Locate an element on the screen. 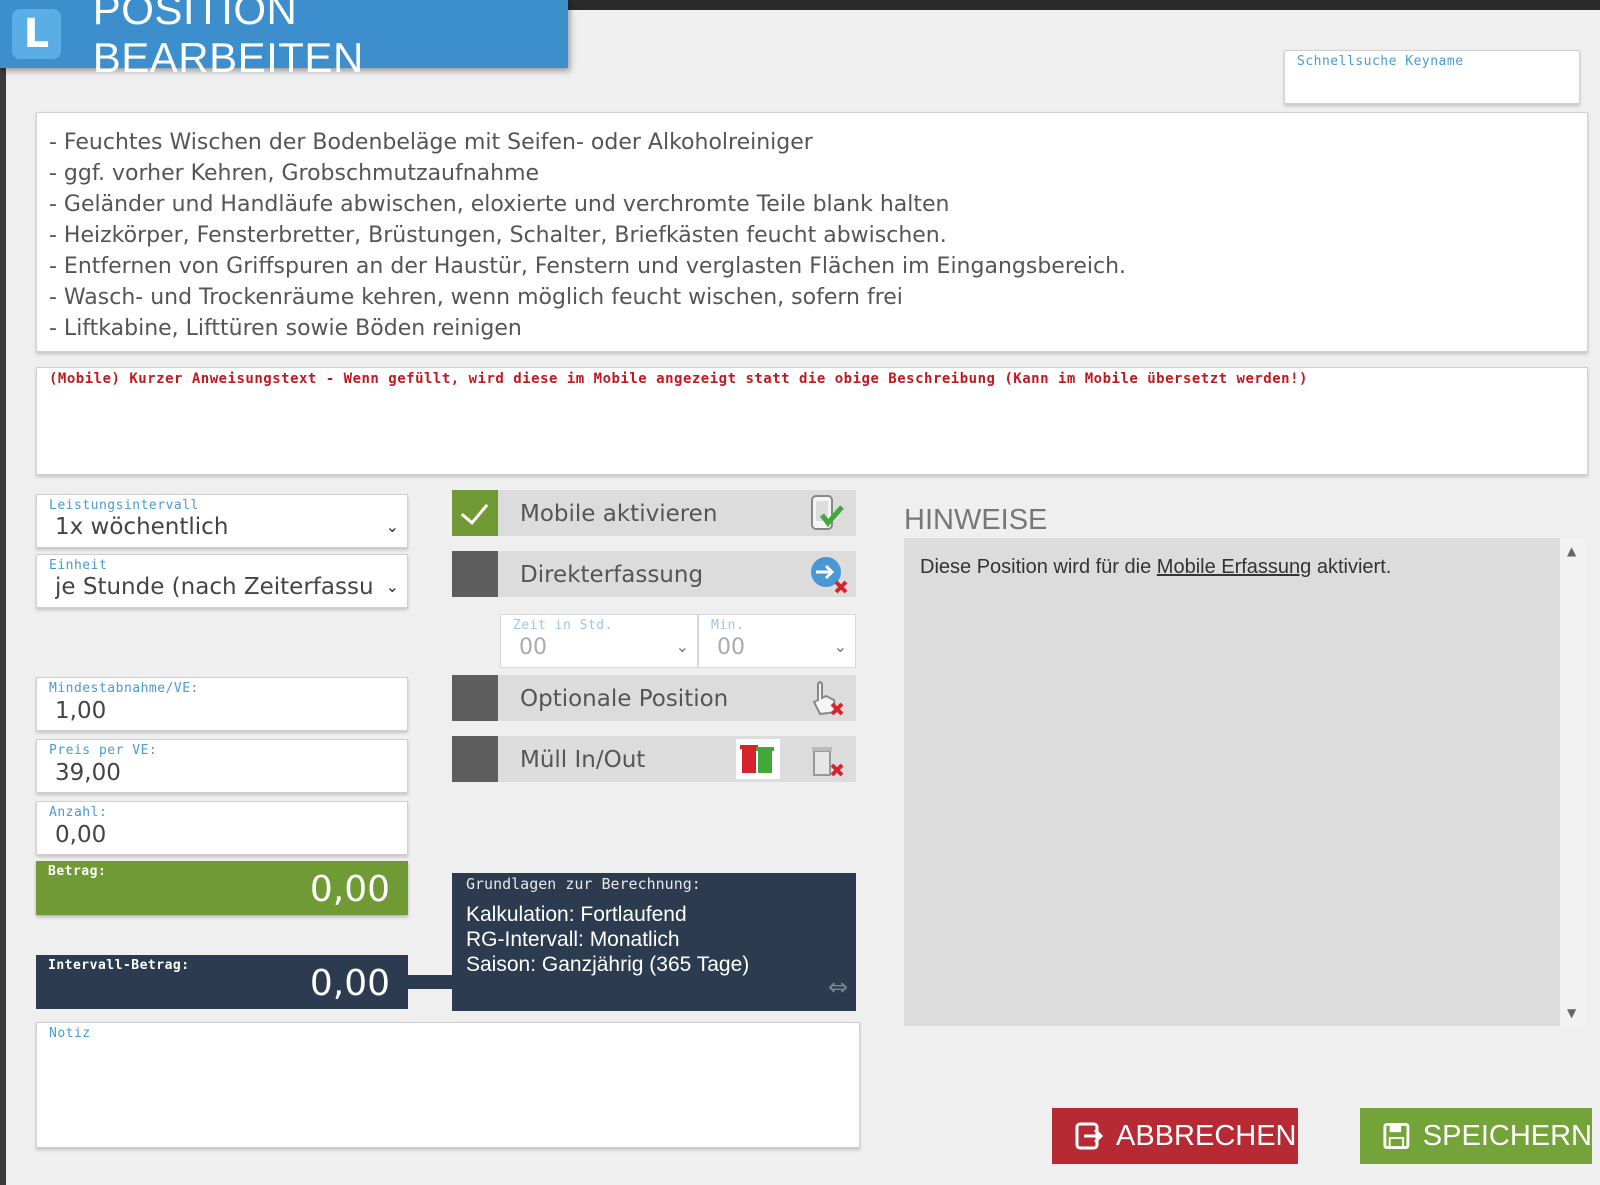 The width and height of the screenshot is (1600, 1185). time-minutes-label: Min. is located at coordinates (728, 625).